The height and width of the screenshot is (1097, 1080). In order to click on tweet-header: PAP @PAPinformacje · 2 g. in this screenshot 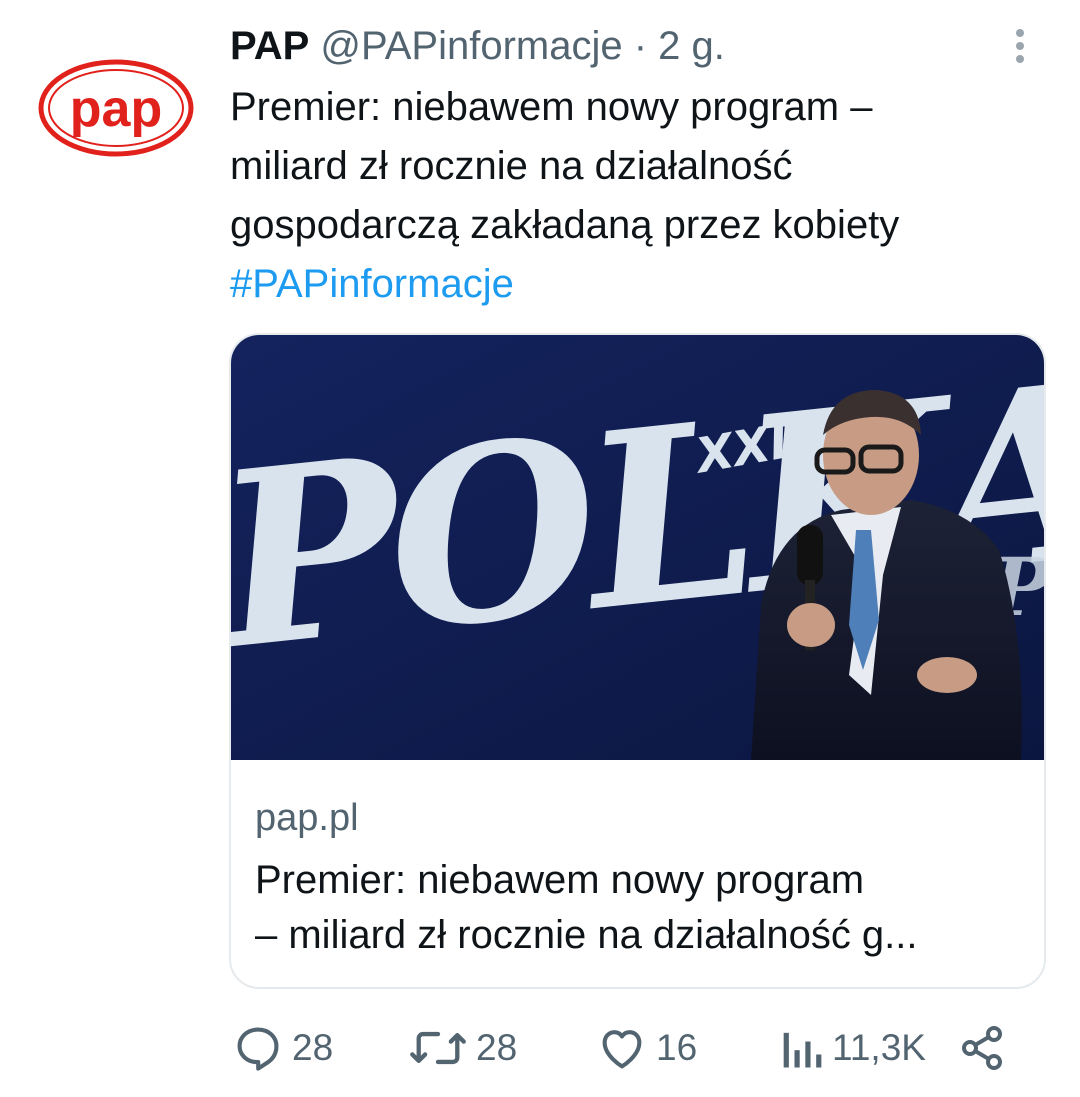, I will do `click(477, 46)`.